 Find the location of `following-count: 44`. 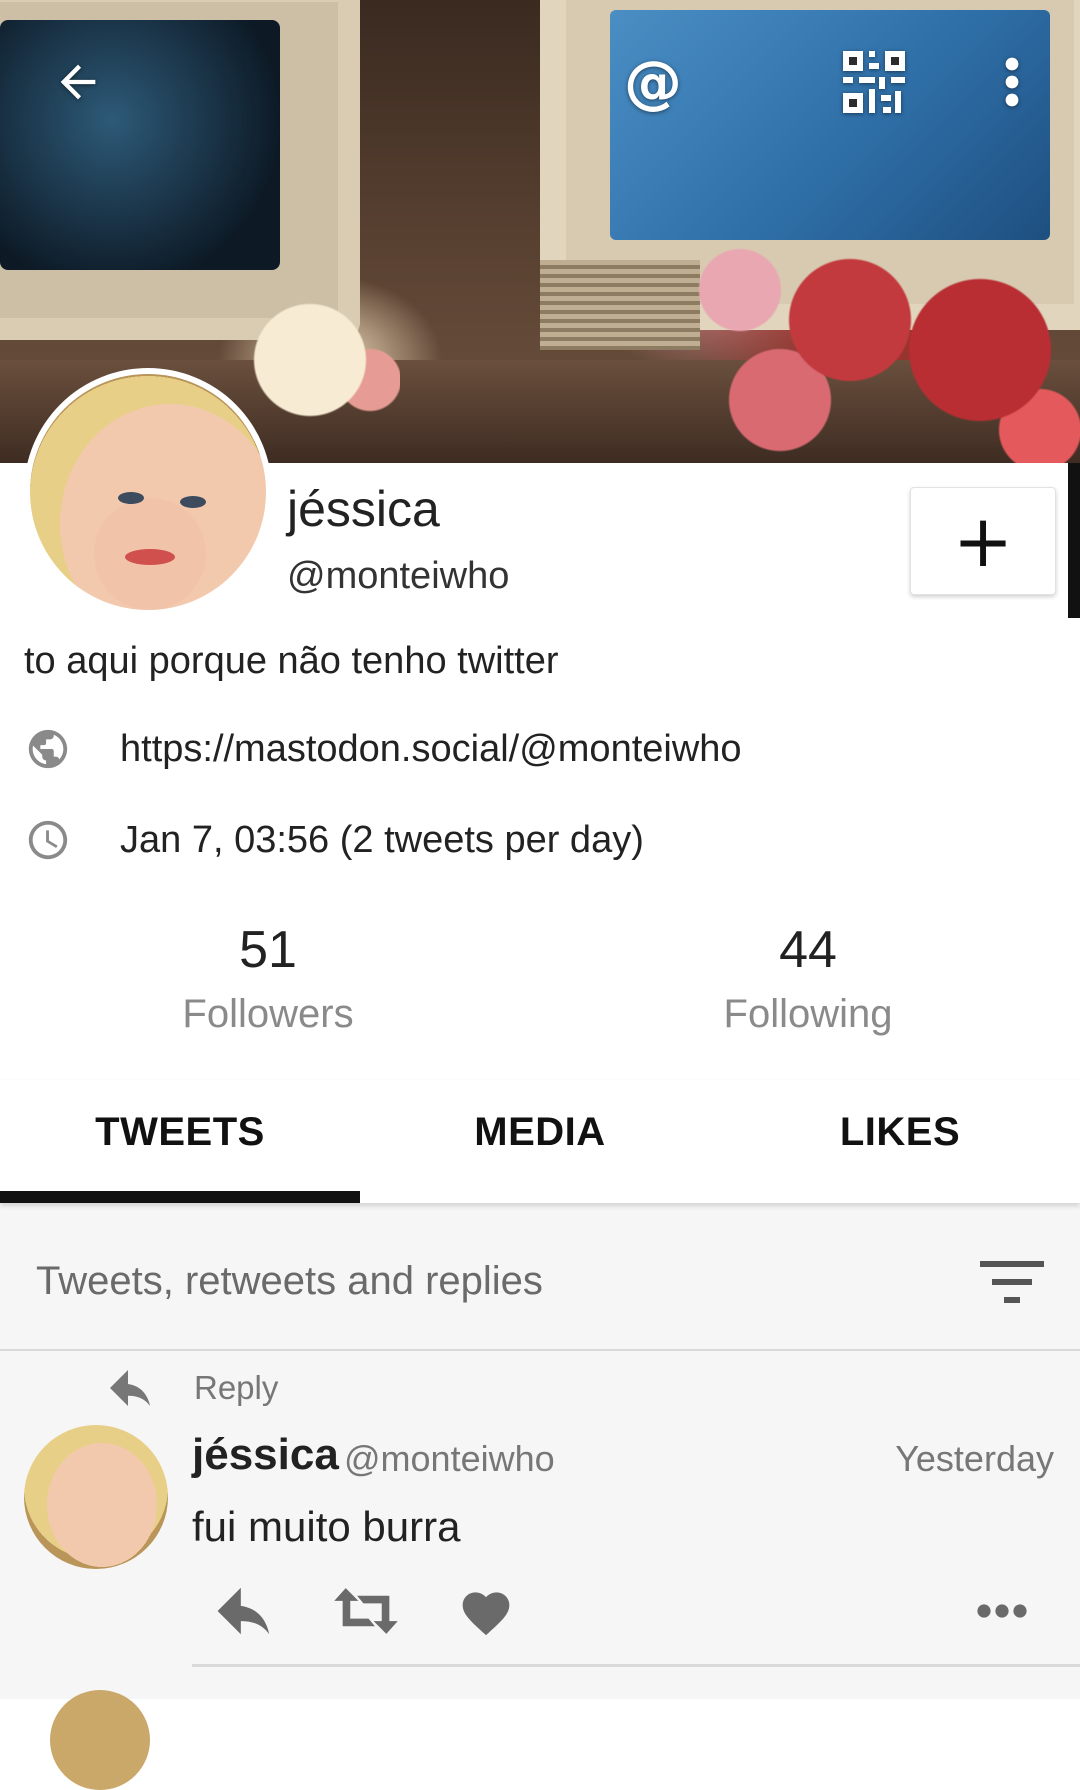

following-count: 44 is located at coordinates (808, 950).